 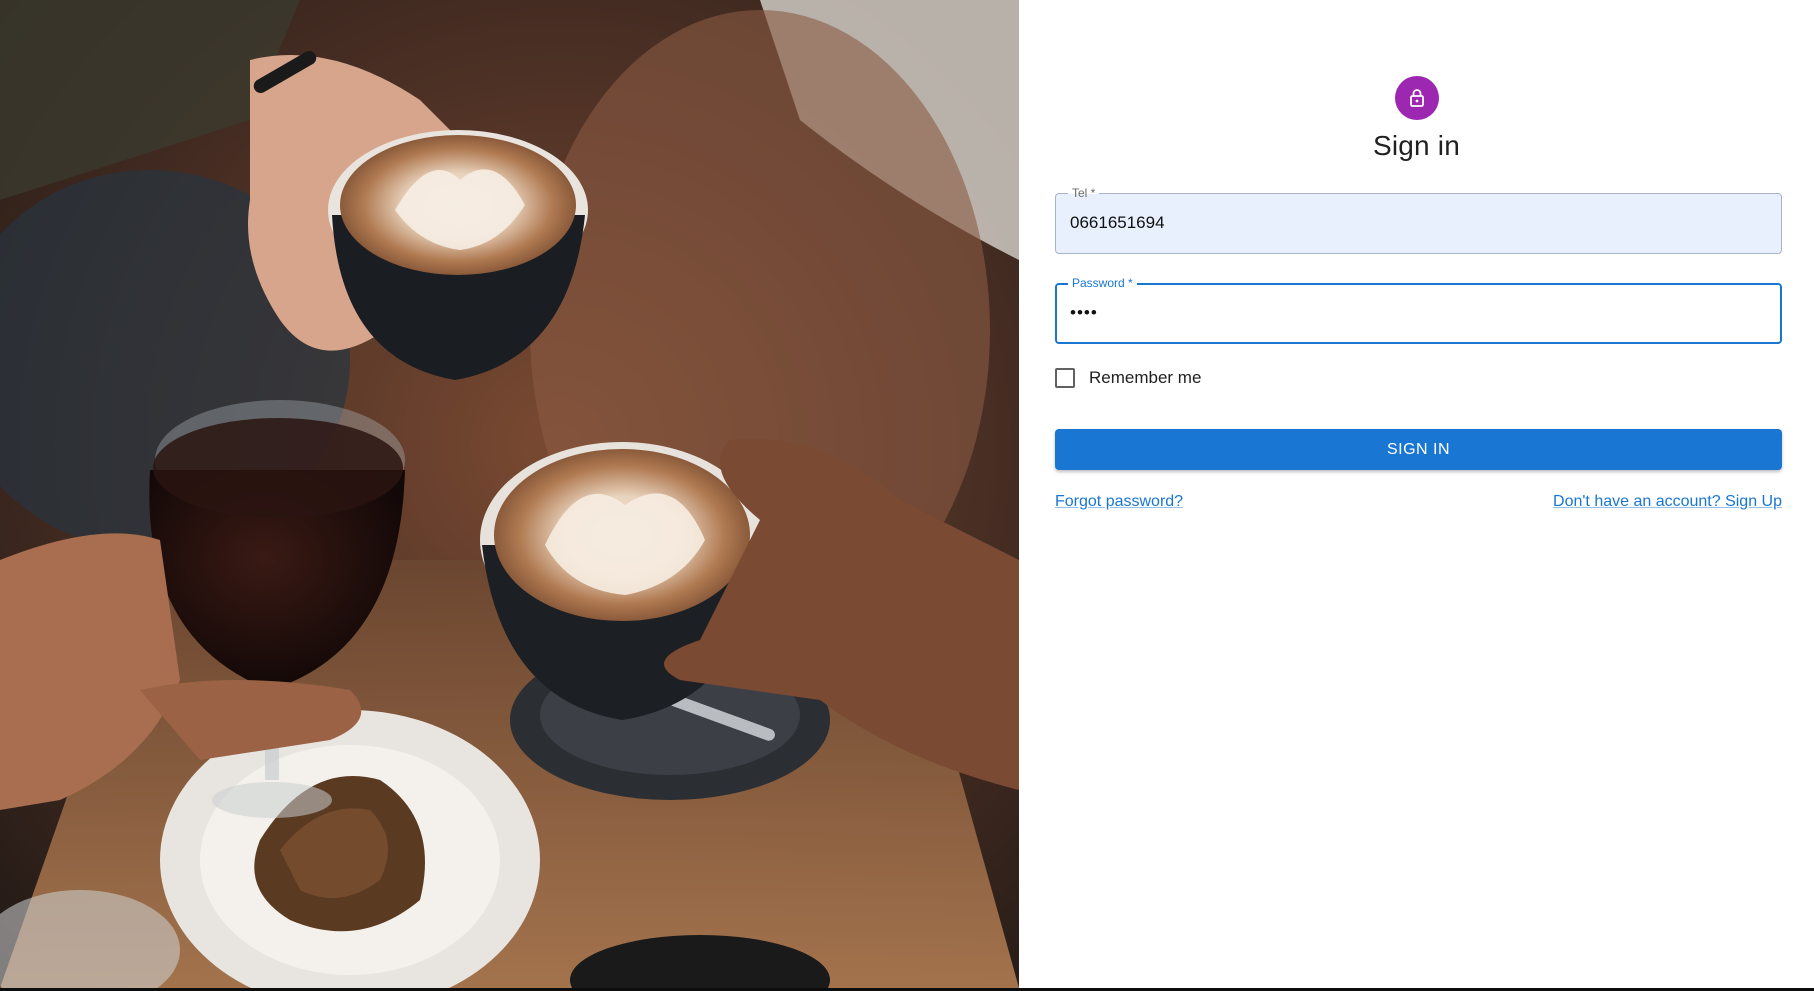 What do you see at coordinates (1416, 145) in the screenshot?
I see `page-title: Sign in` at bounding box center [1416, 145].